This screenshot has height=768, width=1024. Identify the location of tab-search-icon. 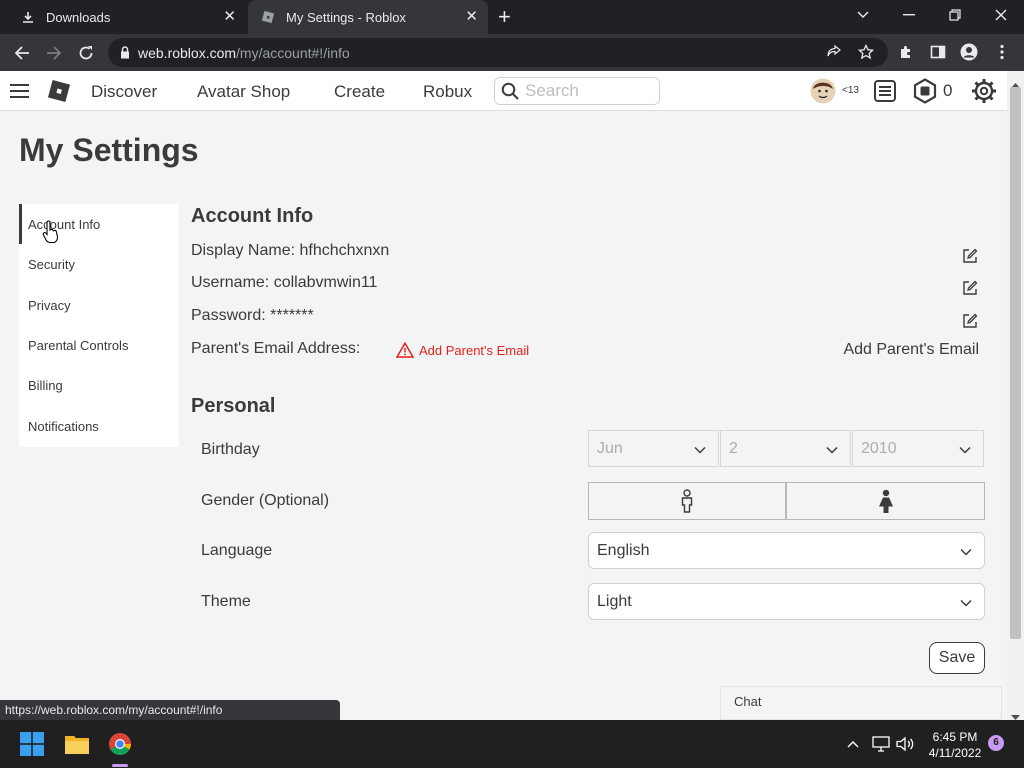
(863, 15).